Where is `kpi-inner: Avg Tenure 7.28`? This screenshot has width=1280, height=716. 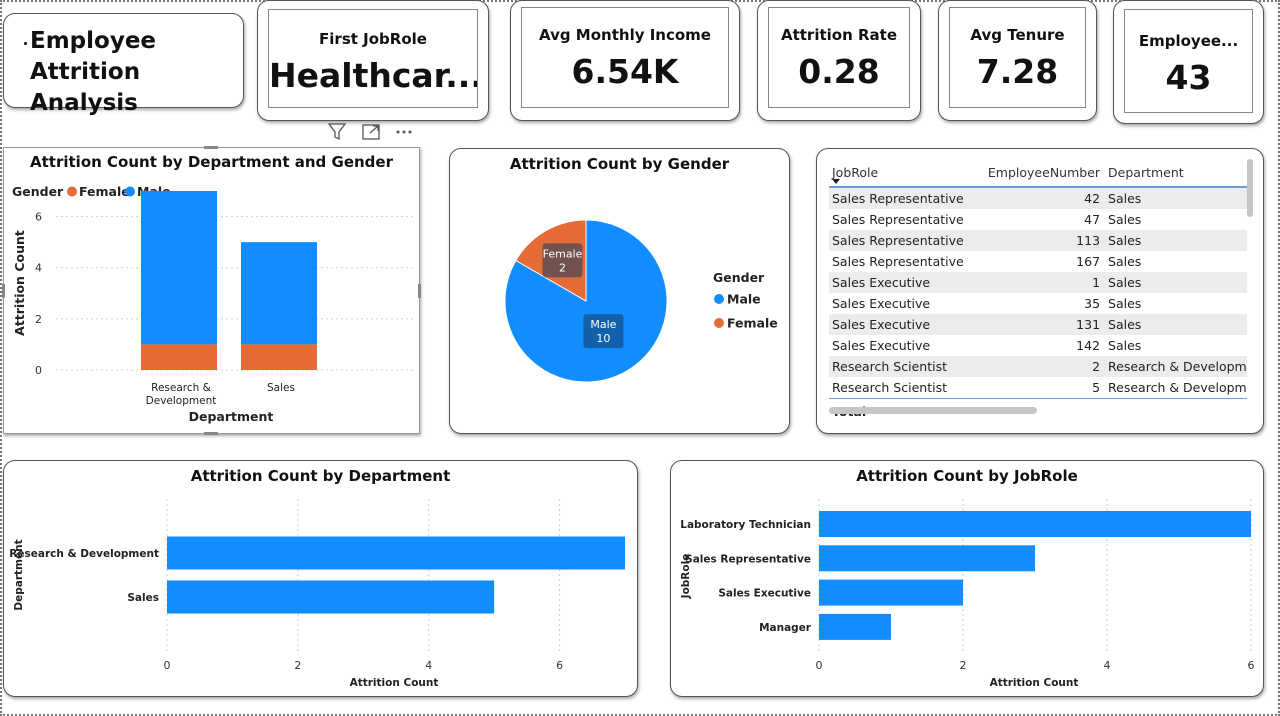 kpi-inner: Avg Tenure 7.28 is located at coordinates (1017, 57).